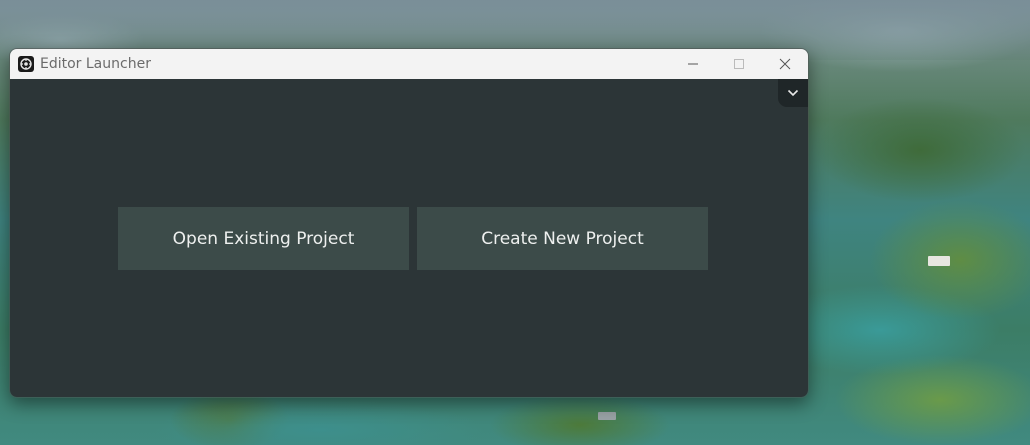  What do you see at coordinates (562, 238) in the screenshot?
I see `create-new-project-button: Create New Project` at bounding box center [562, 238].